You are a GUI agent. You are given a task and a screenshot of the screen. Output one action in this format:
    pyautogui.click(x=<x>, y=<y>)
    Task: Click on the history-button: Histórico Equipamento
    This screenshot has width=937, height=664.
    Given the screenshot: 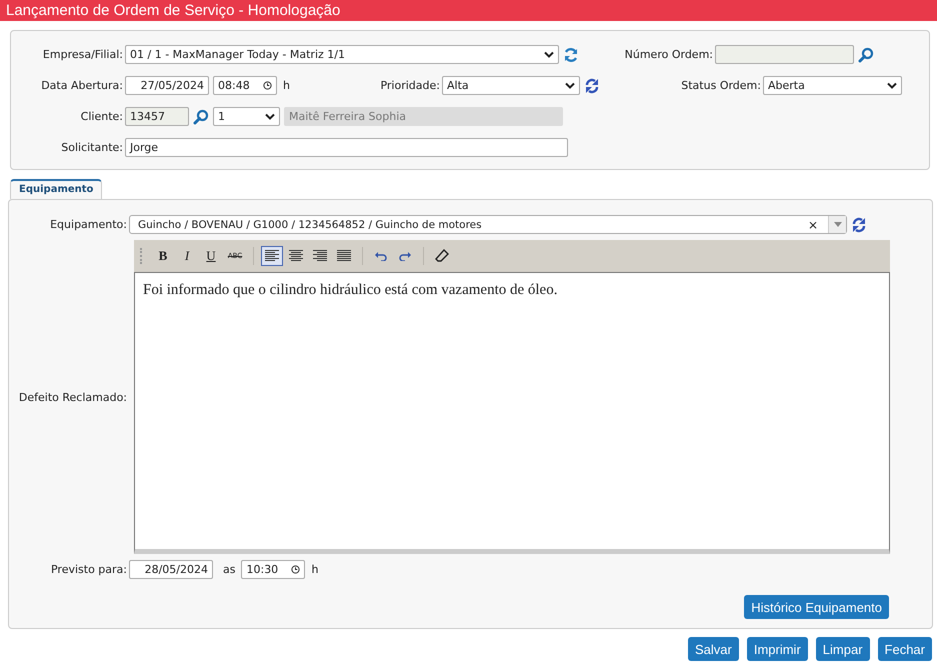 What is the action you would take?
    pyautogui.click(x=816, y=607)
    